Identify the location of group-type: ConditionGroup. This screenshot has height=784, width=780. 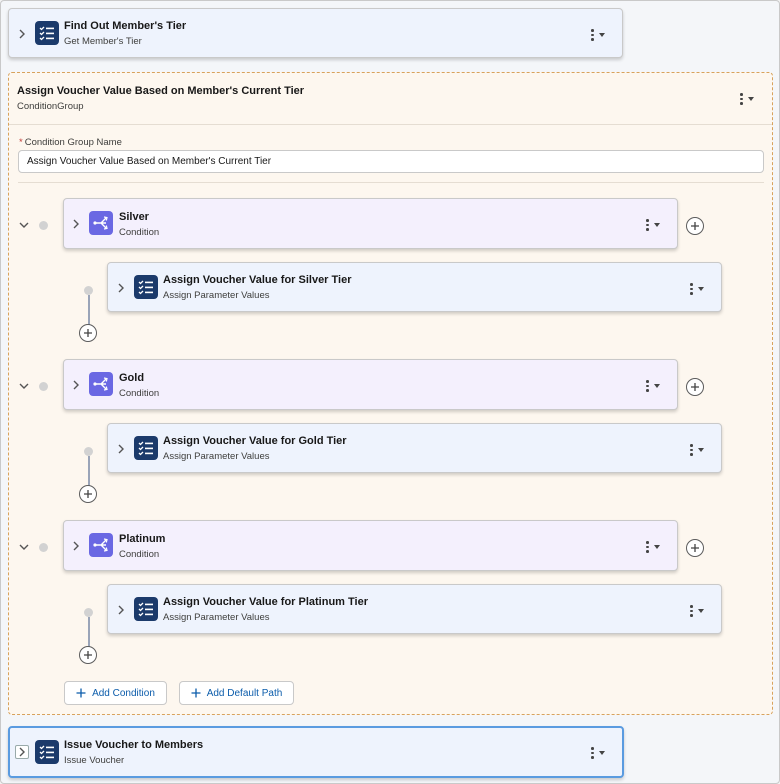
(50, 106).